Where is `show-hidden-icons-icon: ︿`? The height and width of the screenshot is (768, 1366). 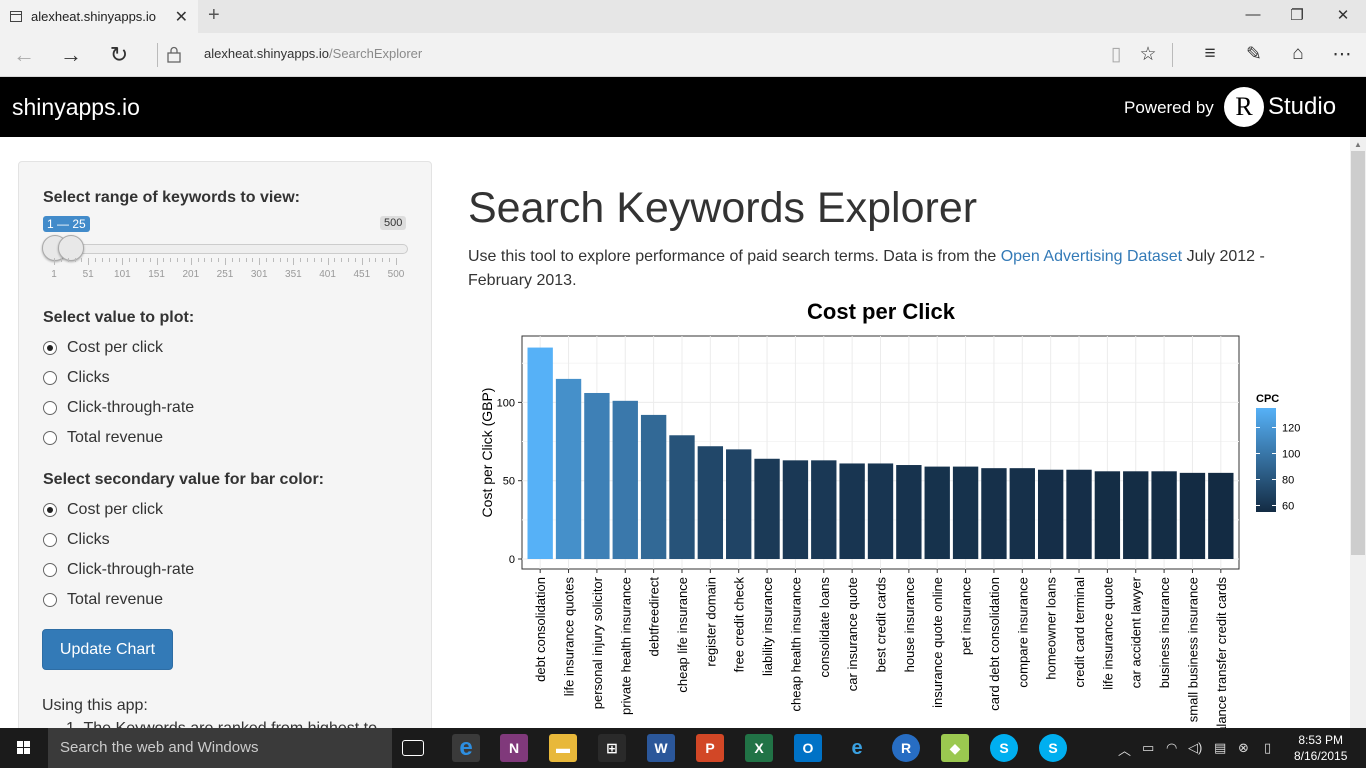 show-hidden-icons-icon: ︿ is located at coordinates (1124, 749).